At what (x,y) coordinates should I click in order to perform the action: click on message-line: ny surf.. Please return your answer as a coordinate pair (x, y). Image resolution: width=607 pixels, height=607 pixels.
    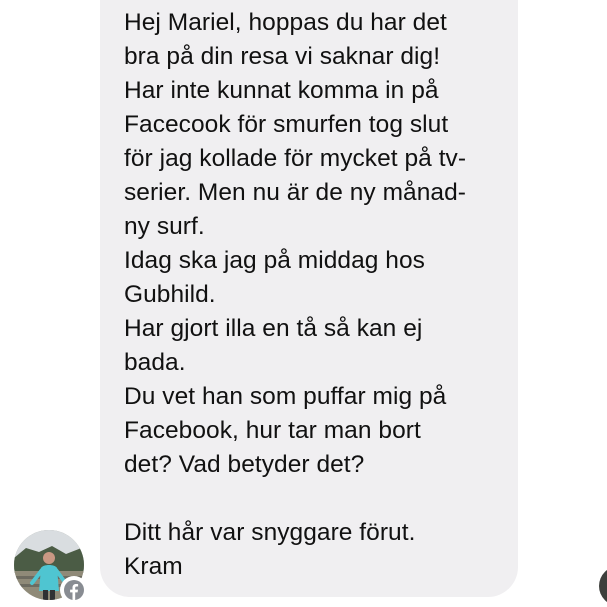
    Looking at the image, I should click on (164, 226).